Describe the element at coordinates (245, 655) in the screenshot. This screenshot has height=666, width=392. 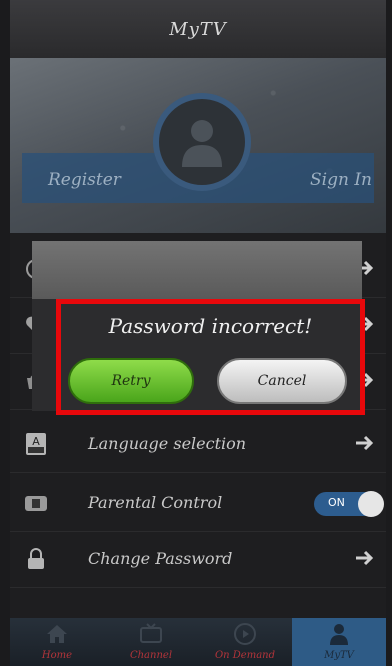
I see `tab-label: On Demand` at that location.